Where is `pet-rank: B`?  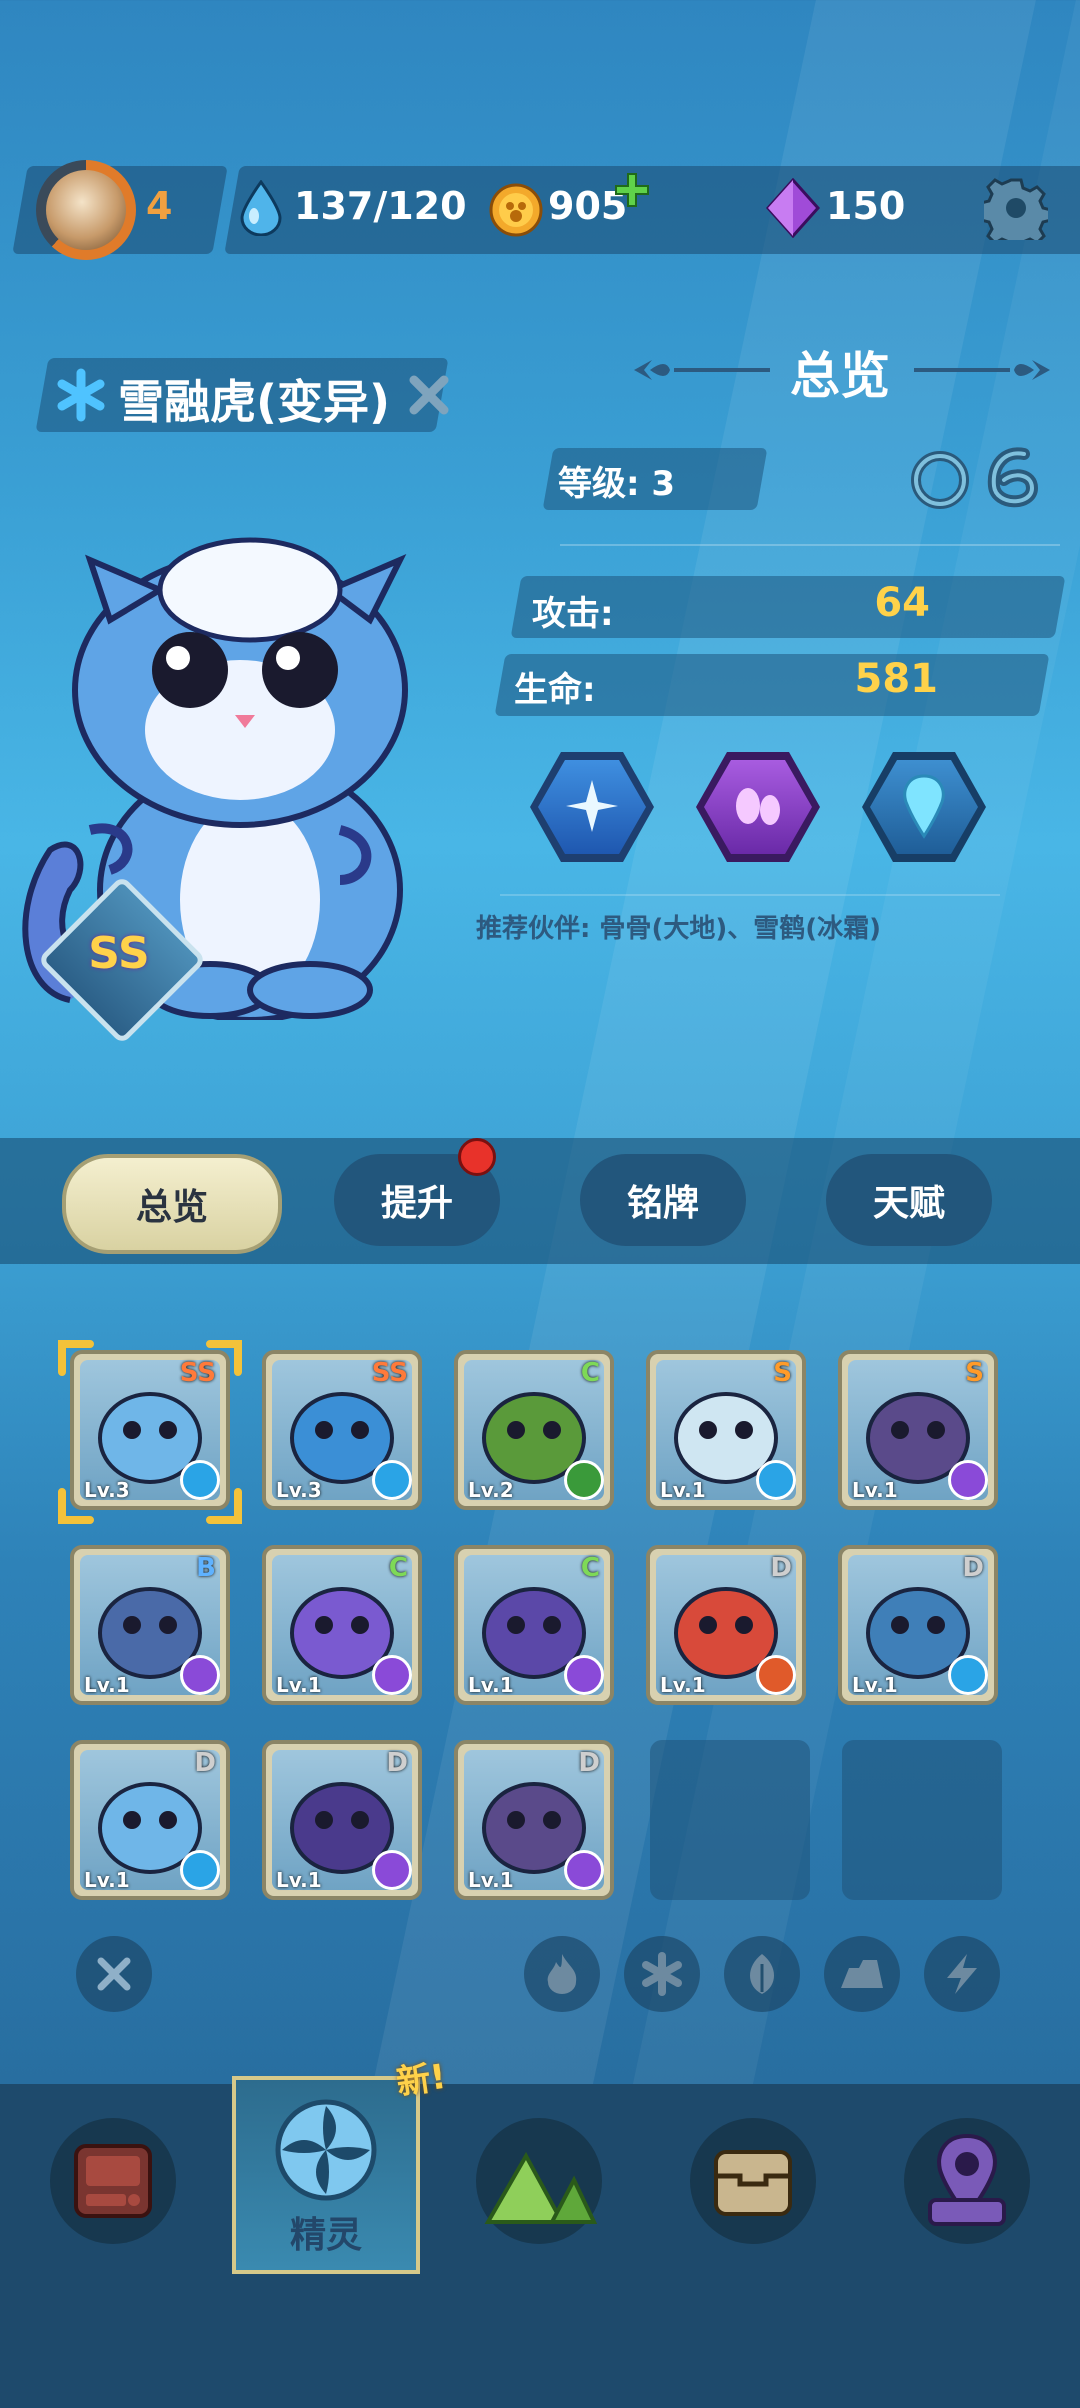 pet-rank: B is located at coordinates (206, 1568).